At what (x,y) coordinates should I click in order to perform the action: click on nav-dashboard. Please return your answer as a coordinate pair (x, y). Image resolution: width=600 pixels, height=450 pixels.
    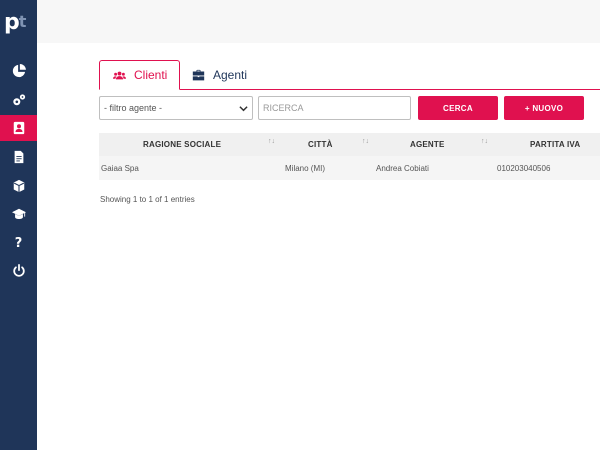
    Looking at the image, I should click on (18, 71).